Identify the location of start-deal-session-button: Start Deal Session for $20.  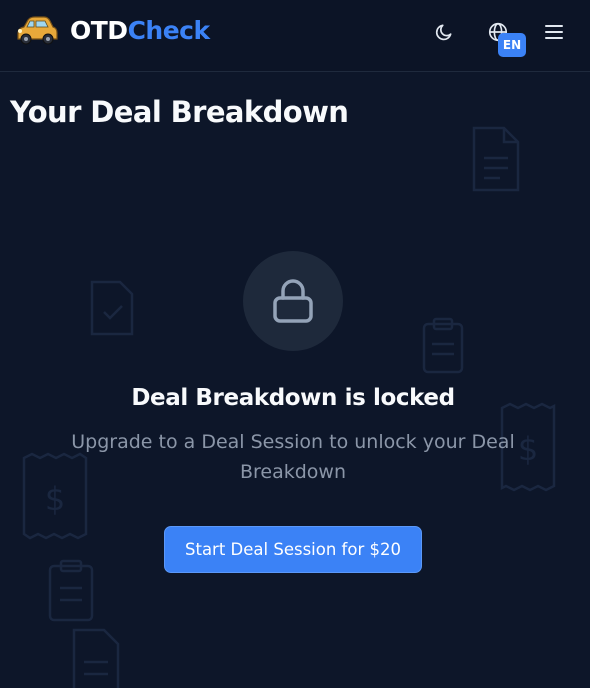
(293, 549).